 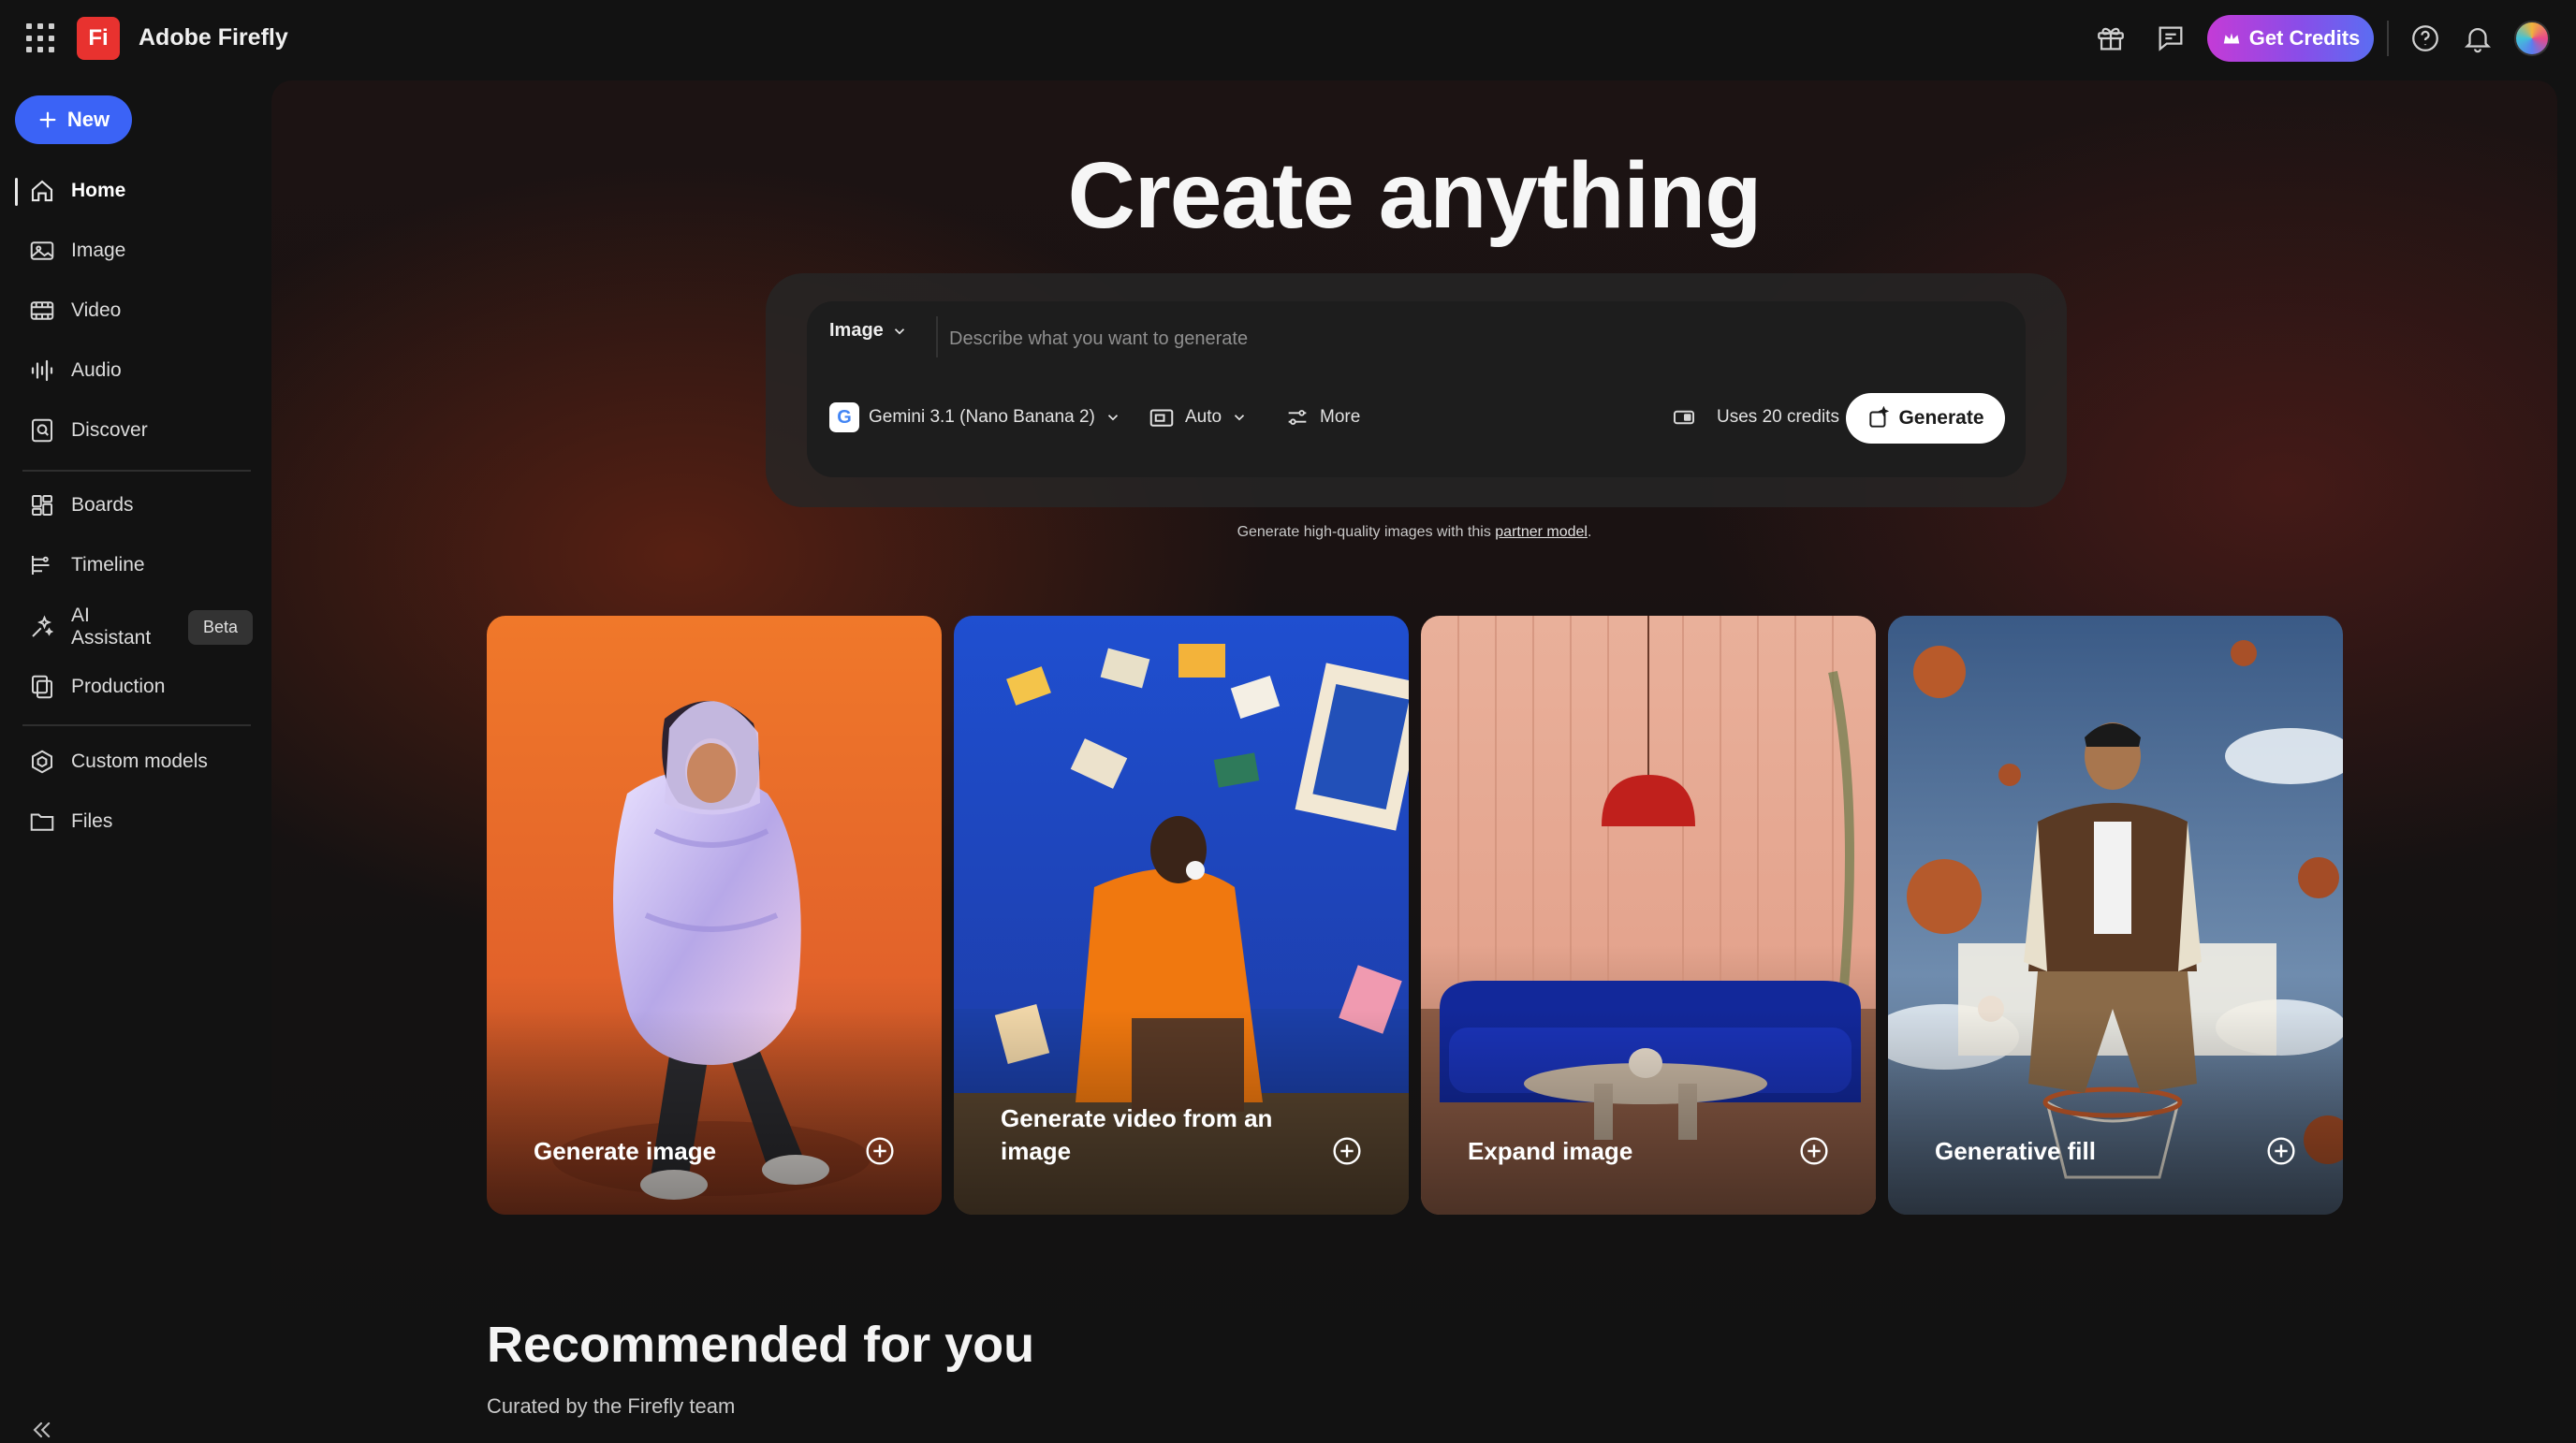 What do you see at coordinates (1137, 1134) in the screenshot?
I see `card-label: Generate video from an image` at bounding box center [1137, 1134].